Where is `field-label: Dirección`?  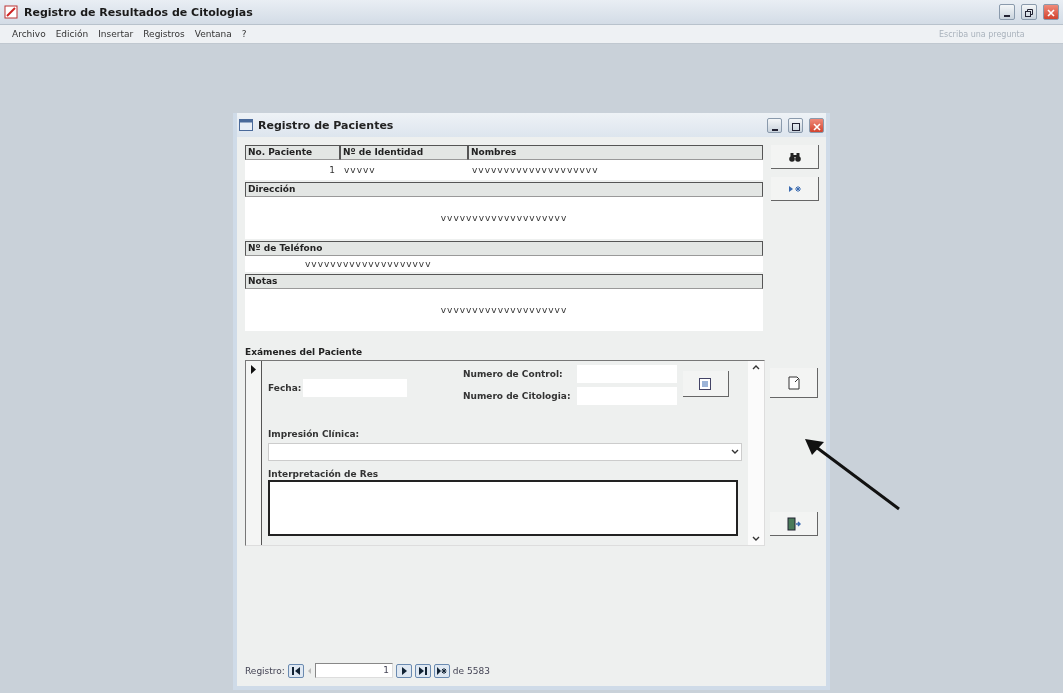 field-label: Dirección is located at coordinates (504, 189).